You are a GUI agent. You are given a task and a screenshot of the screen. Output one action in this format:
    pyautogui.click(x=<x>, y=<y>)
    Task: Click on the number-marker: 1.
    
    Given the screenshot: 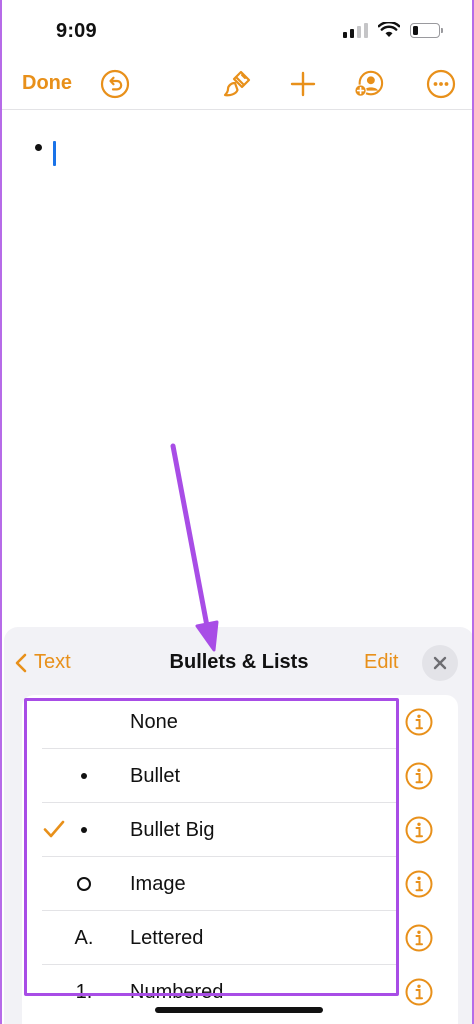 What is the action you would take?
    pyautogui.click(x=84, y=991)
    